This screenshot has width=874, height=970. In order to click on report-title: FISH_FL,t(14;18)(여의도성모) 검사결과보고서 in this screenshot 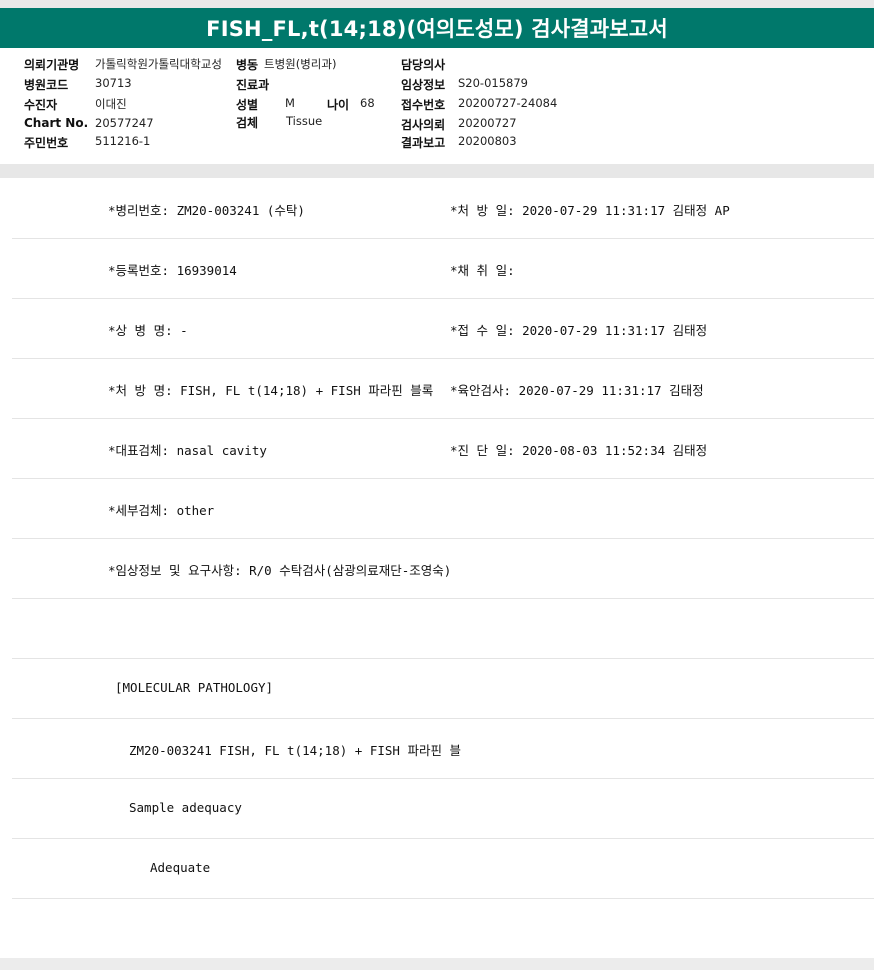, I will do `click(437, 29)`.